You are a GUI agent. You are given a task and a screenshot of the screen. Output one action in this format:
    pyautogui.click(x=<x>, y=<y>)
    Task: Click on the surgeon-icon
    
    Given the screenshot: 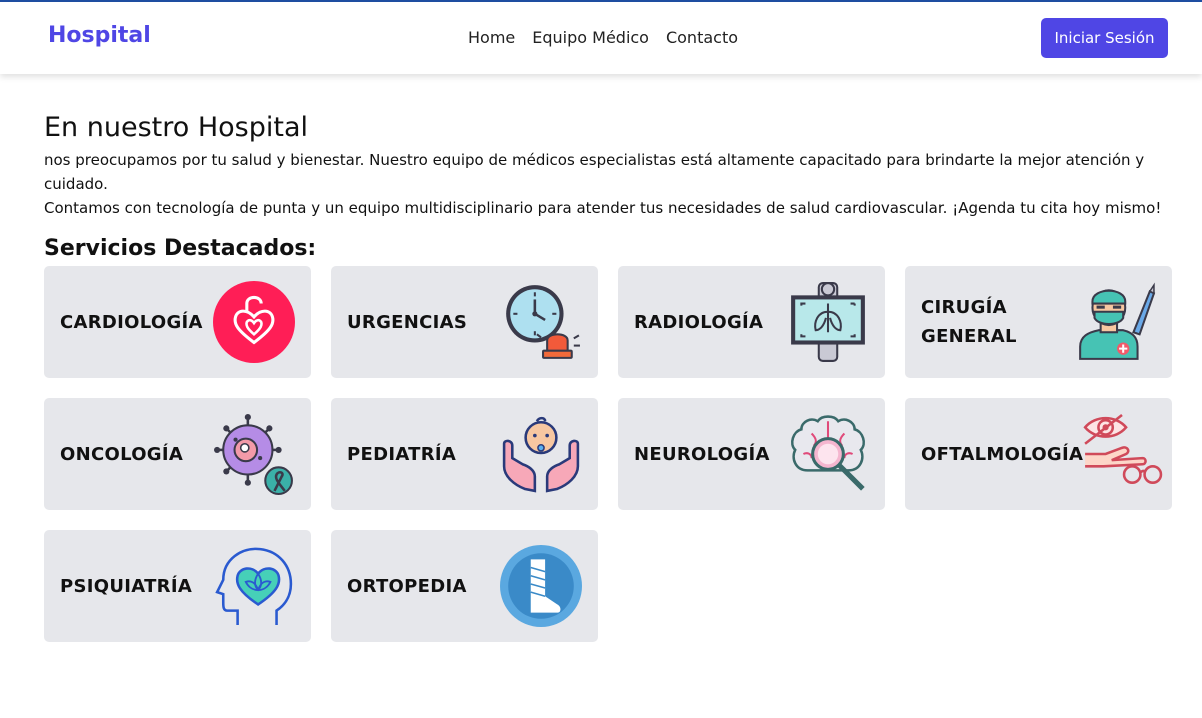 What is the action you would take?
    pyautogui.click(x=1115, y=322)
    